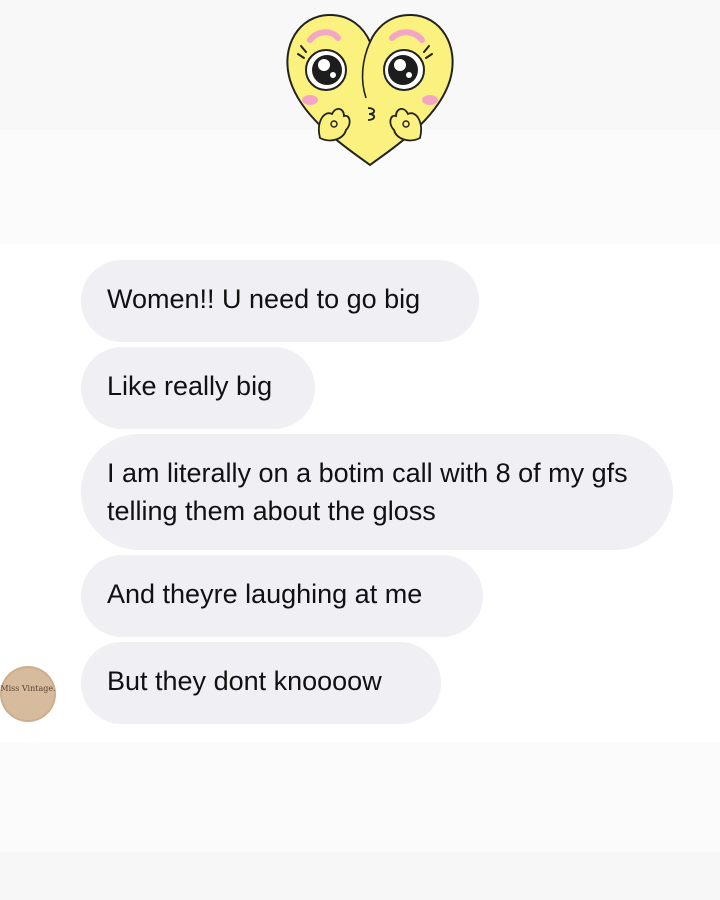 The image size is (720, 900). What do you see at coordinates (360, 876) in the screenshot?
I see `bottom-shade` at bounding box center [360, 876].